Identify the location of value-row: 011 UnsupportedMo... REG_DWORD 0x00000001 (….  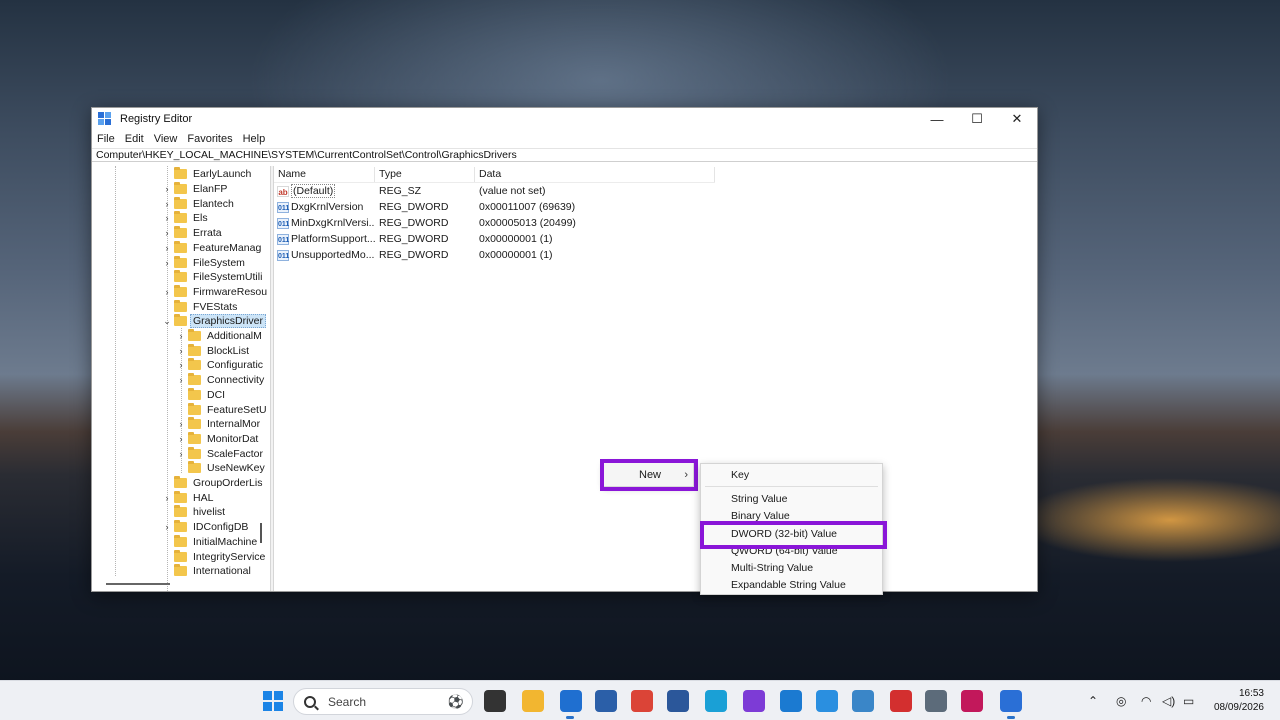
(655, 255).